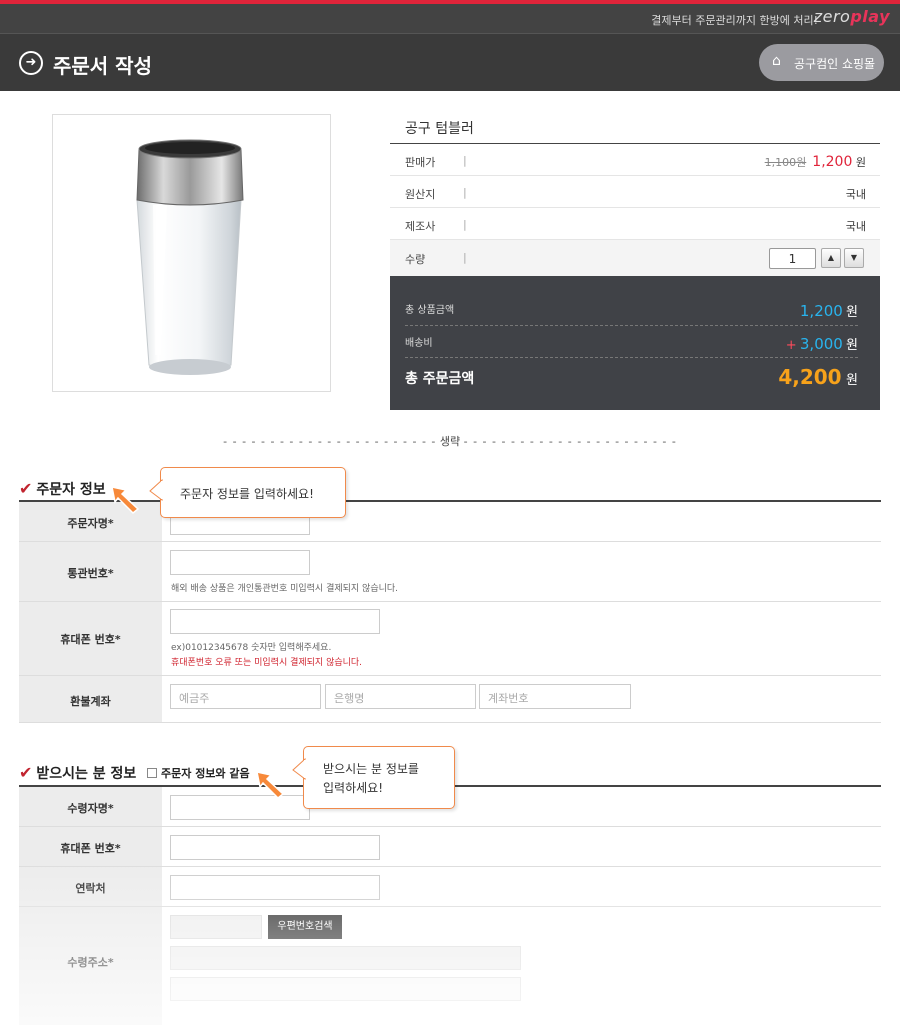 The height and width of the screenshot is (1025, 900). Describe the element at coordinates (285, 589) in the screenshot. I see `customs-hint: 해외 배송 상품은 개인통관번호 미입력시 결제되지 않습니다.` at that location.